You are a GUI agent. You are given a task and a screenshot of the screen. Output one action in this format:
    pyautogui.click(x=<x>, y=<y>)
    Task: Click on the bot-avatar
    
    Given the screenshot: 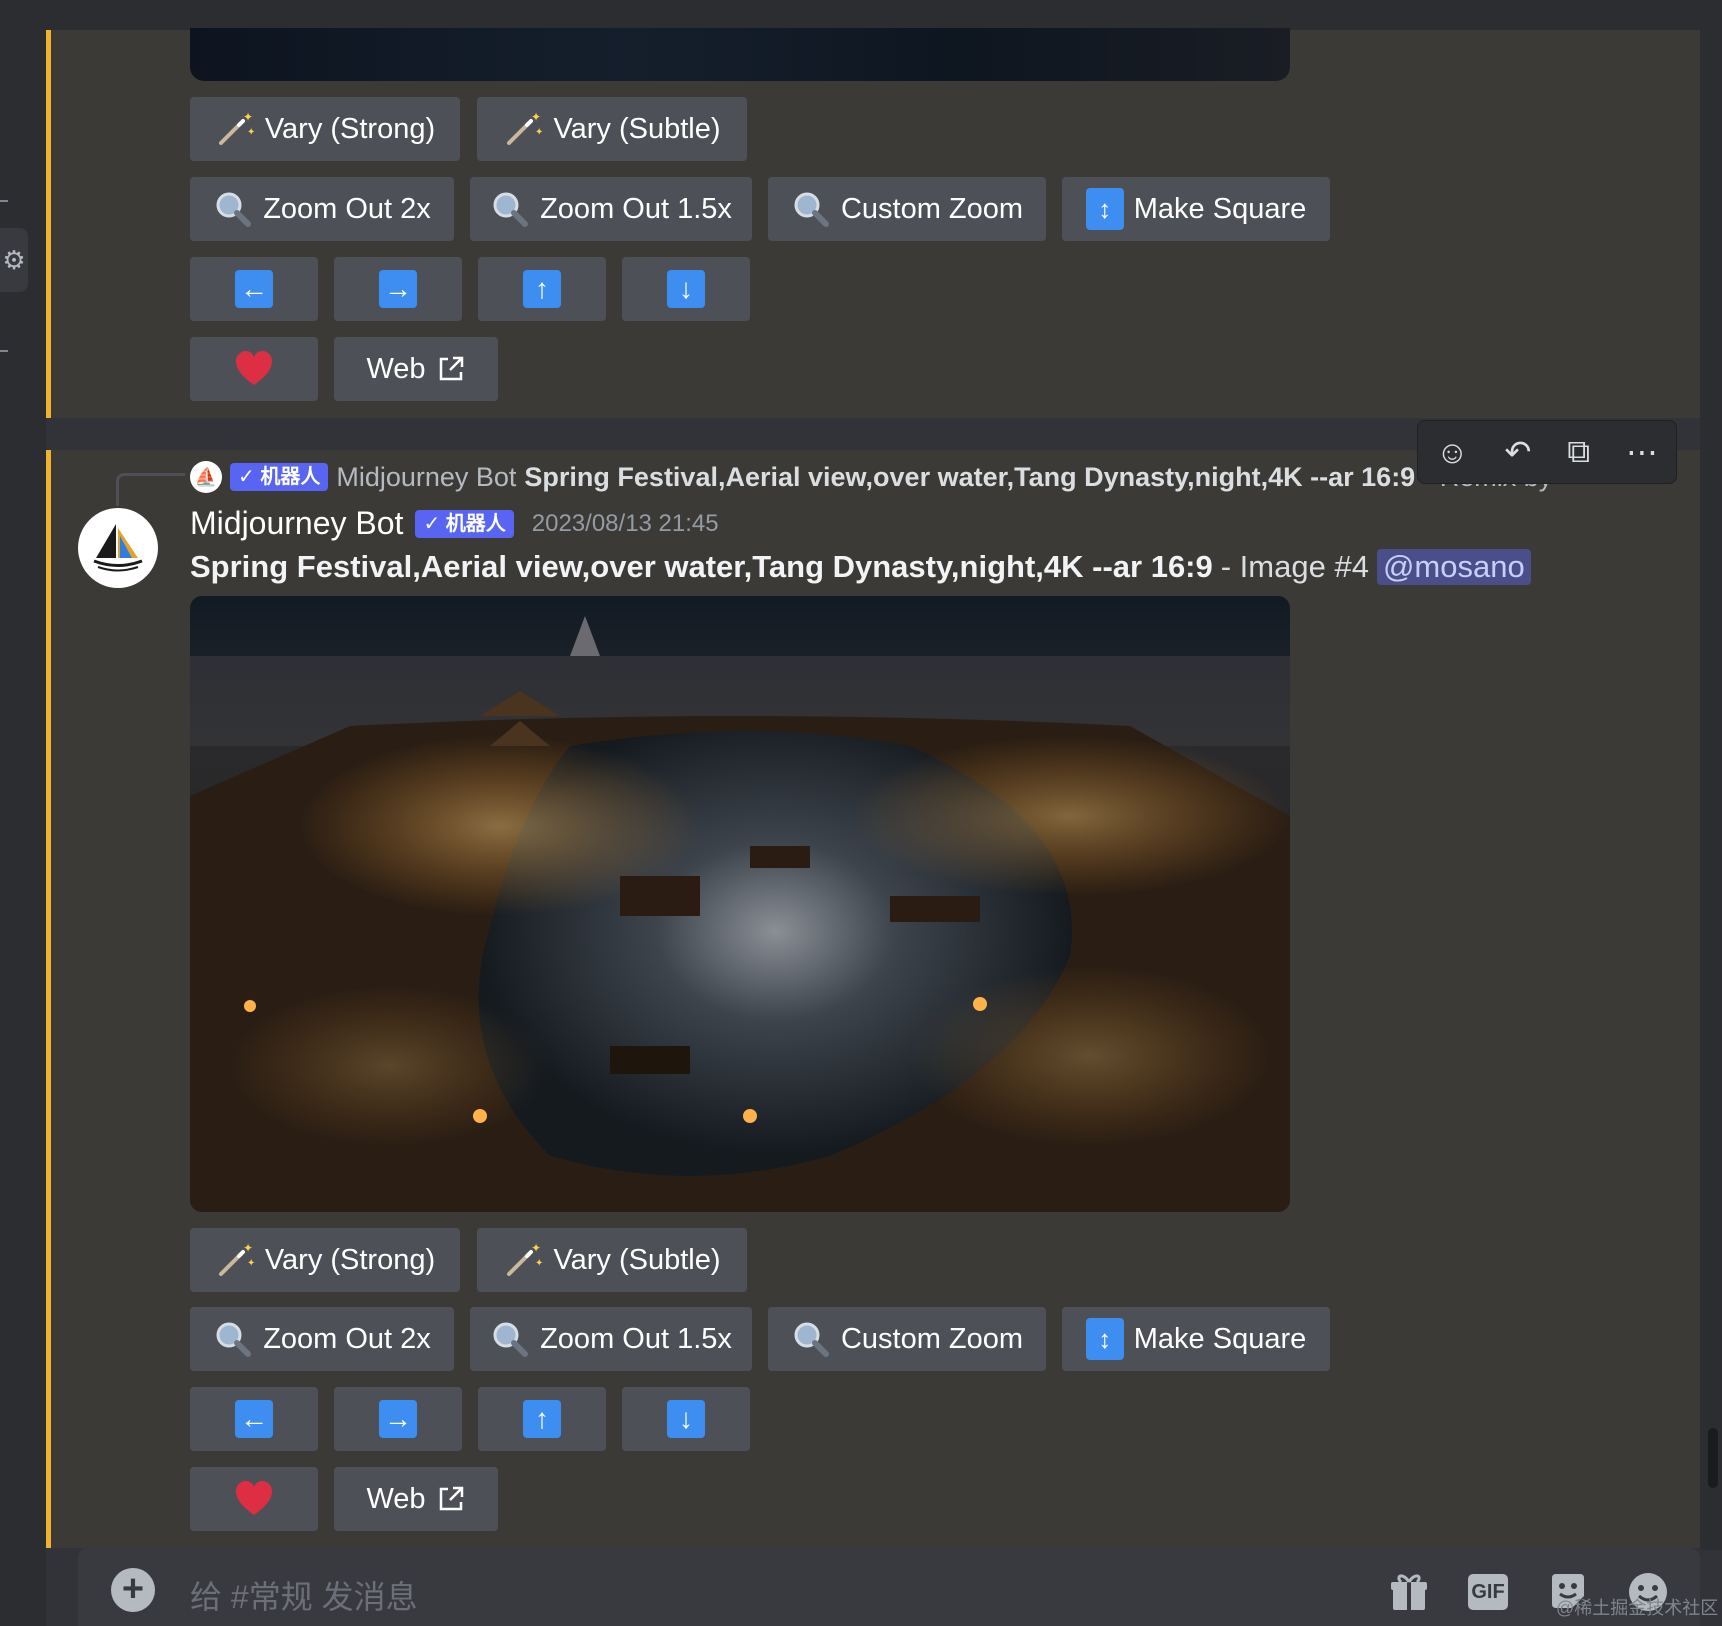 What is the action you would take?
    pyautogui.click(x=118, y=548)
    